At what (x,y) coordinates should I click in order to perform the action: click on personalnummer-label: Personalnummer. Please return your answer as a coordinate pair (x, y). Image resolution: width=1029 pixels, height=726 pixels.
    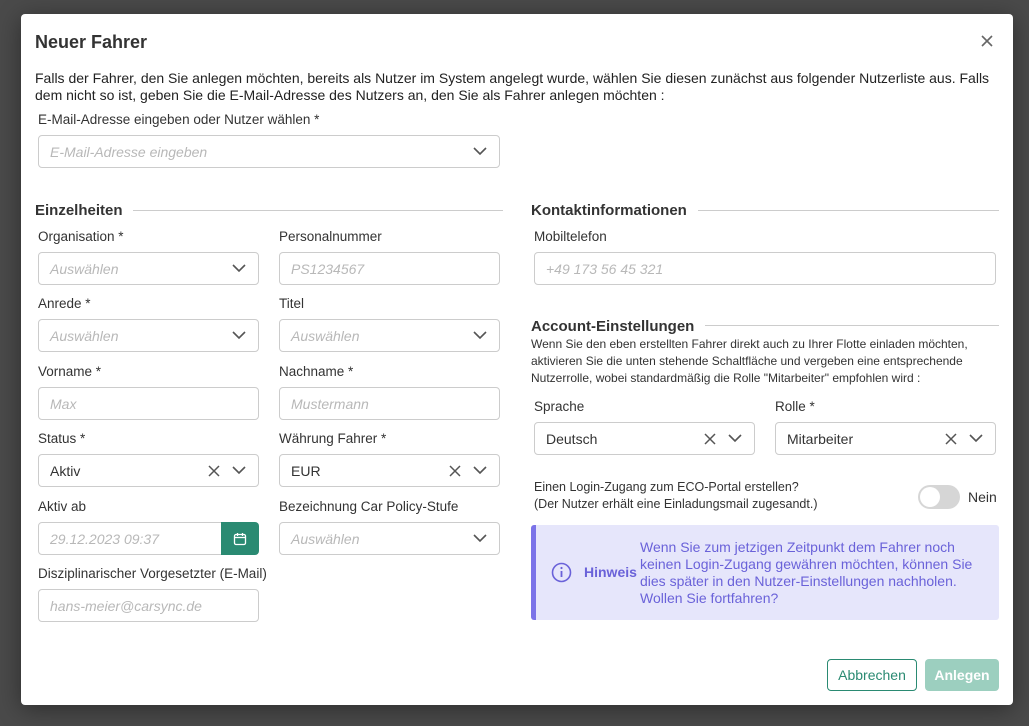
    Looking at the image, I should click on (330, 236).